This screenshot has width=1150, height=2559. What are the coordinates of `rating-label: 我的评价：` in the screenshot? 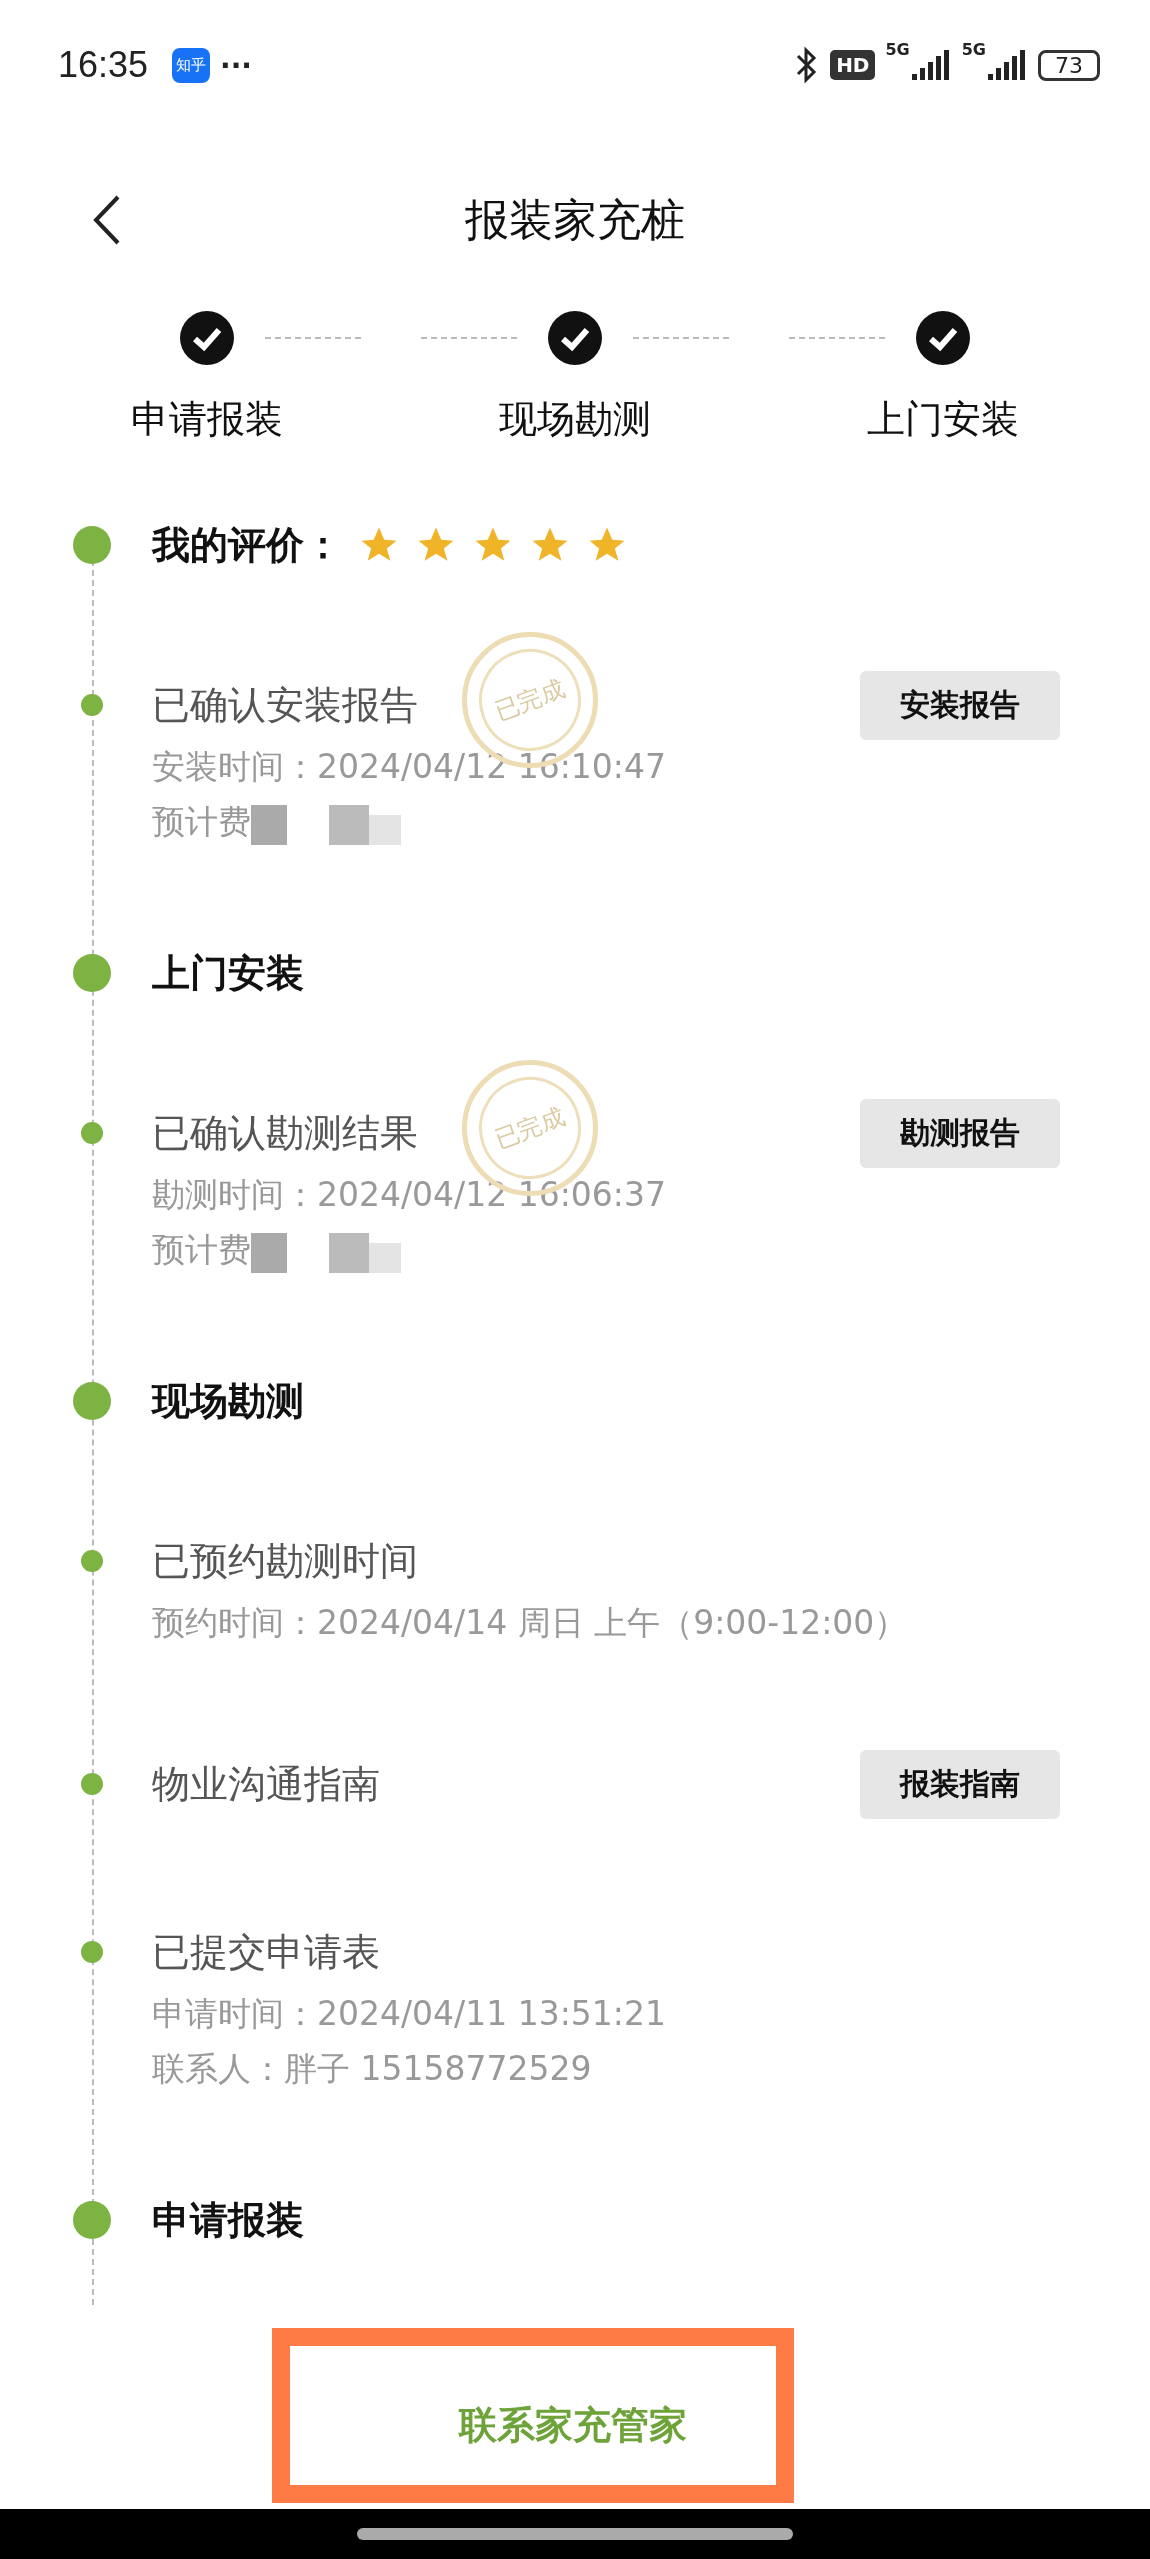 It's located at (247, 545).